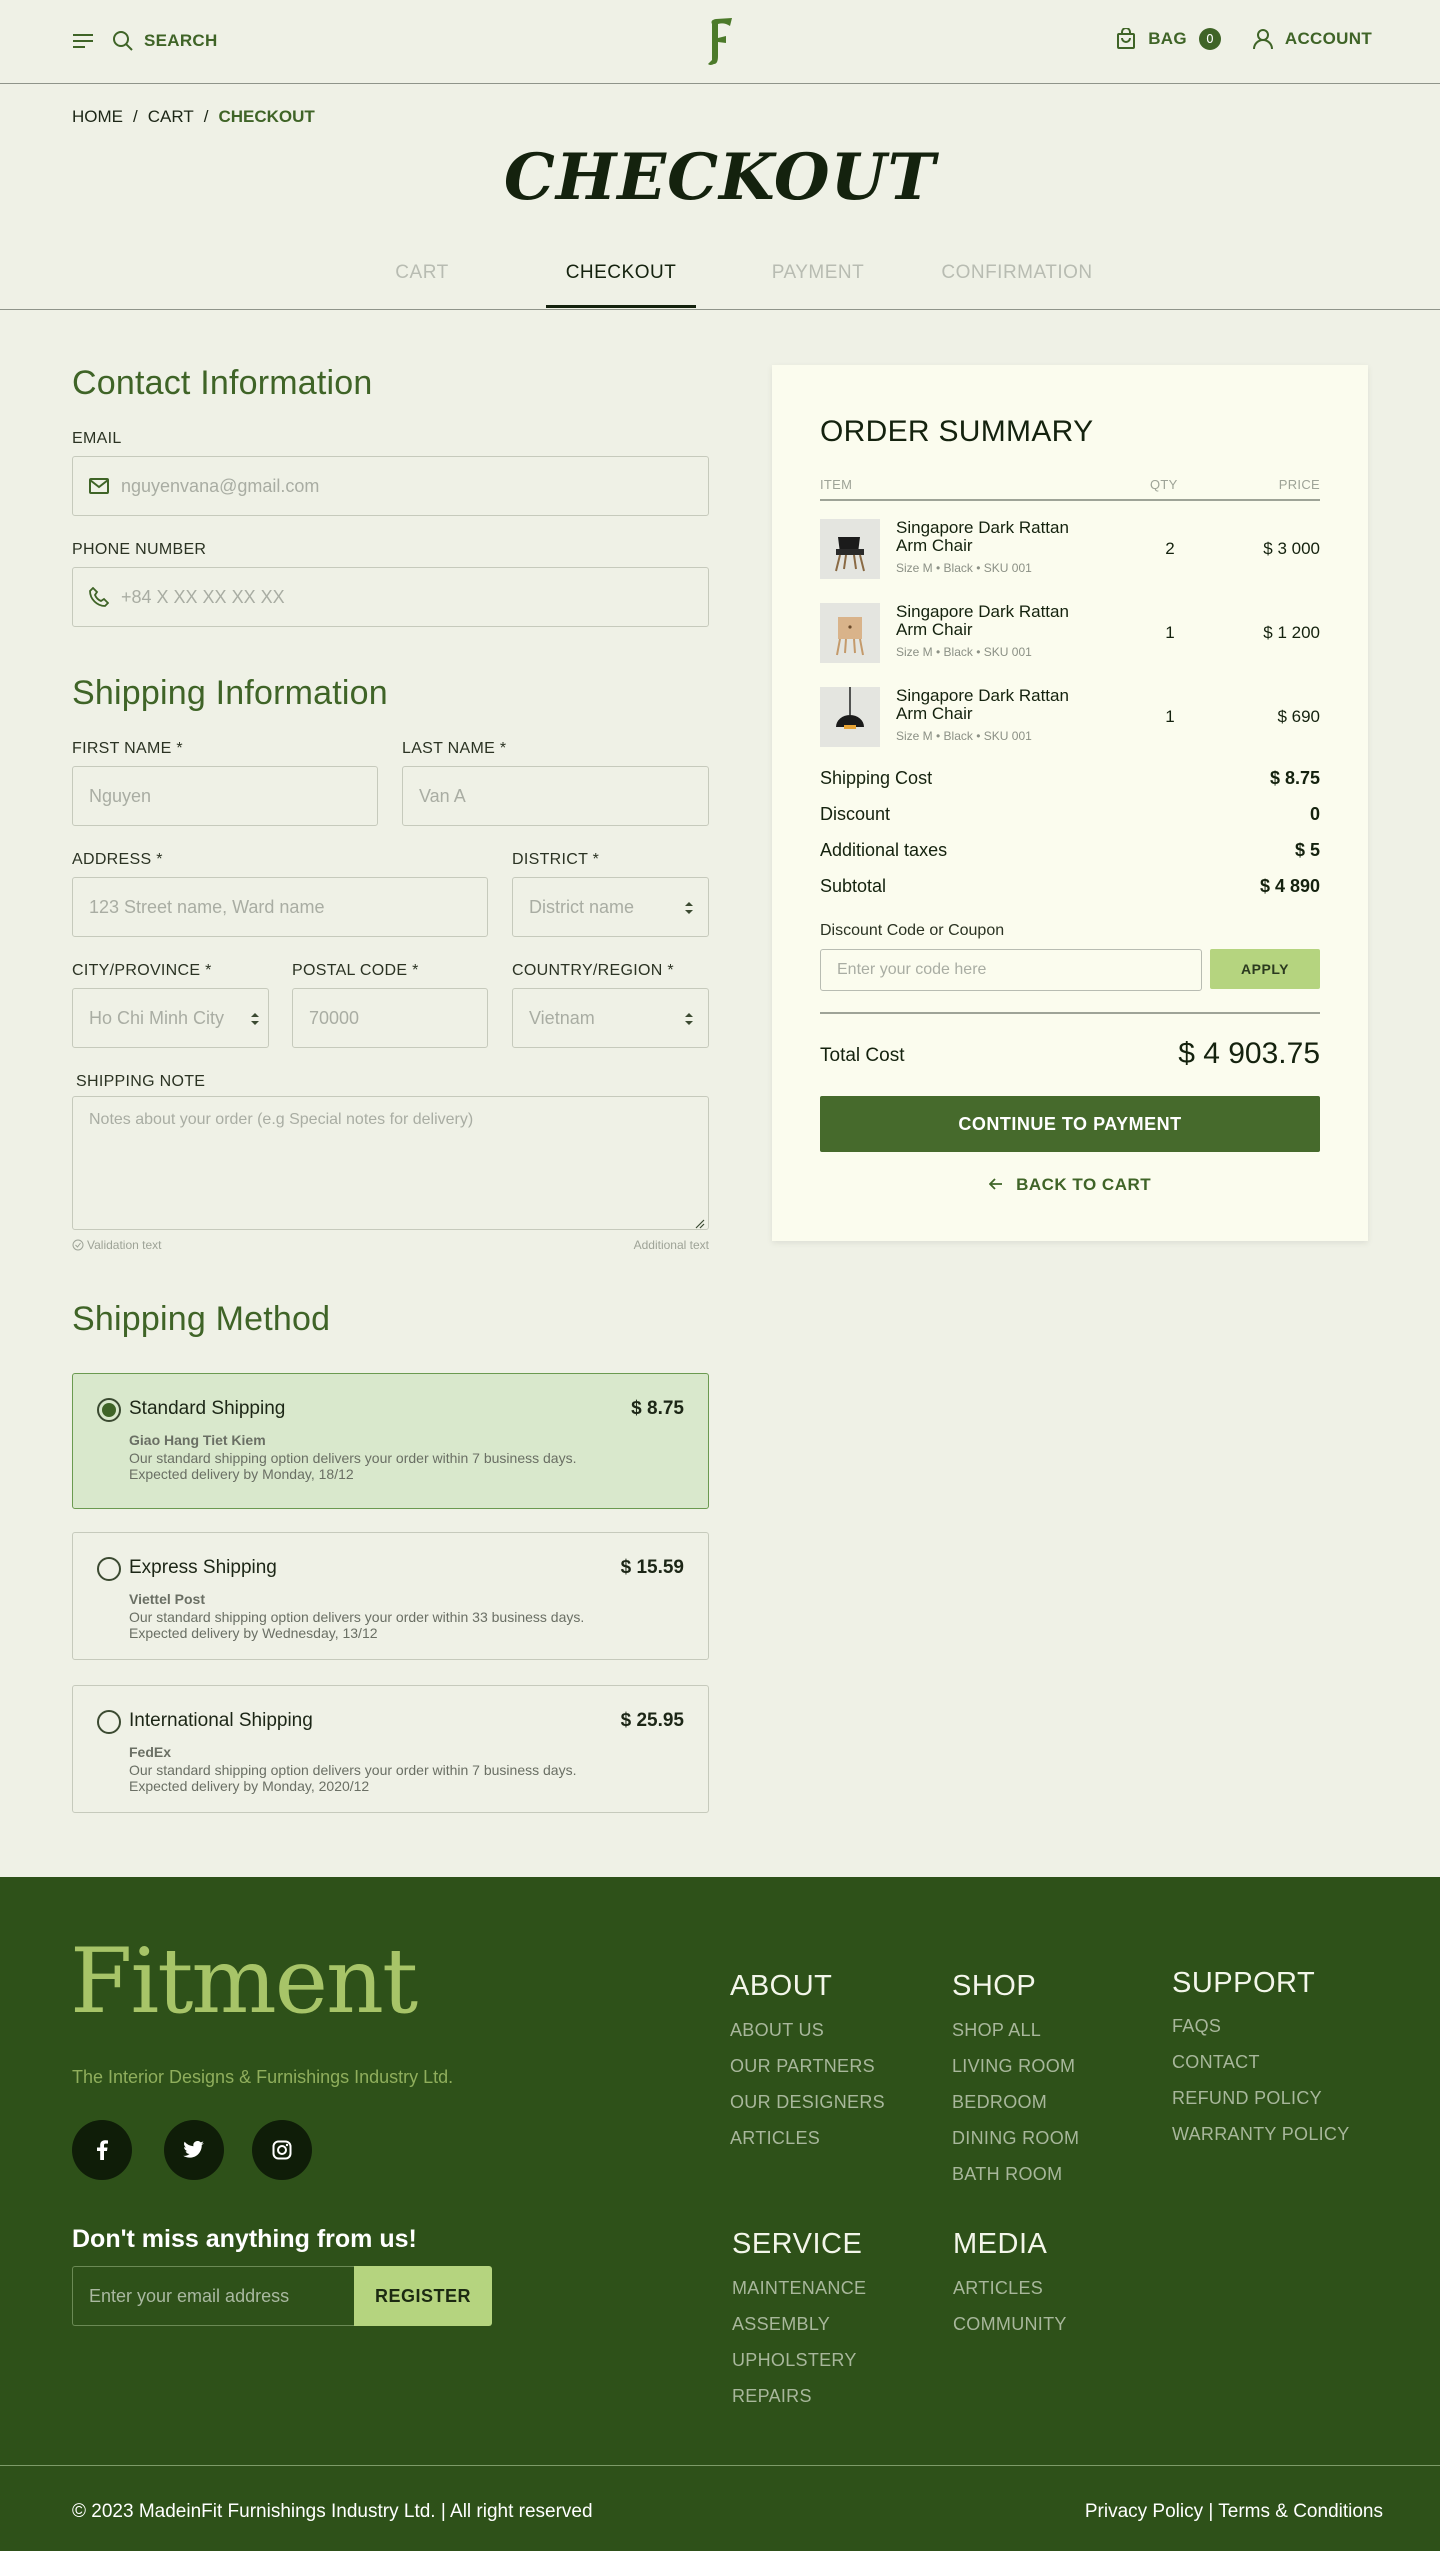  What do you see at coordinates (802, 2066) in the screenshot?
I see `footer-link: OUR PARTNERS` at bounding box center [802, 2066].